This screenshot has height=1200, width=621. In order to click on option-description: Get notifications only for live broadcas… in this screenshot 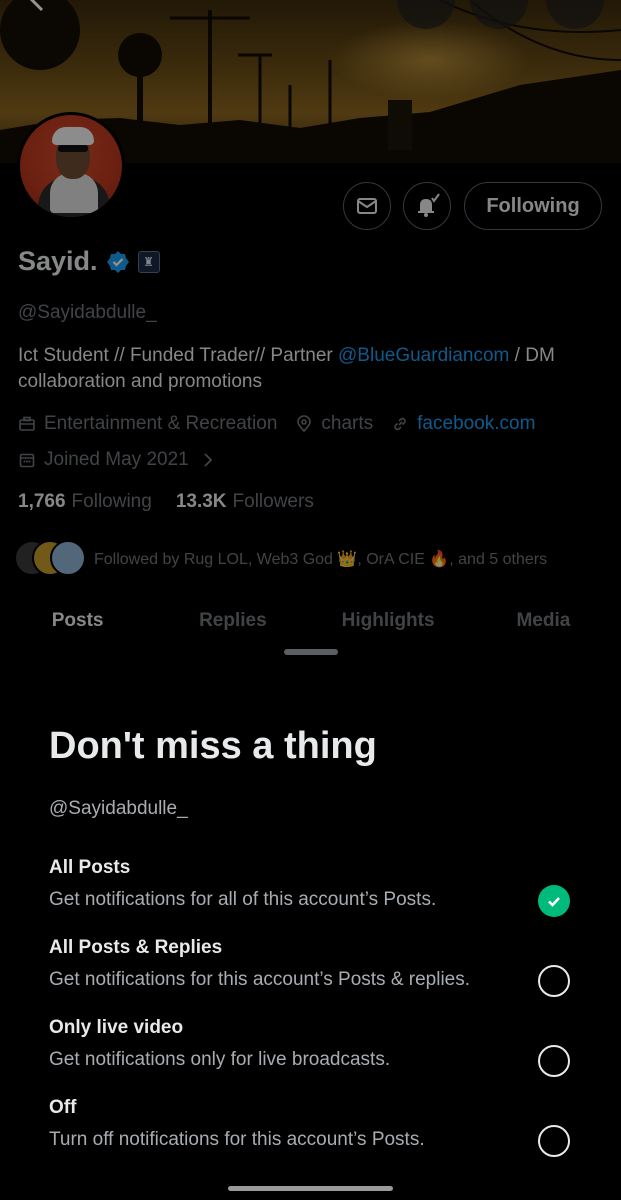, I will do `click(220, 1059)`.